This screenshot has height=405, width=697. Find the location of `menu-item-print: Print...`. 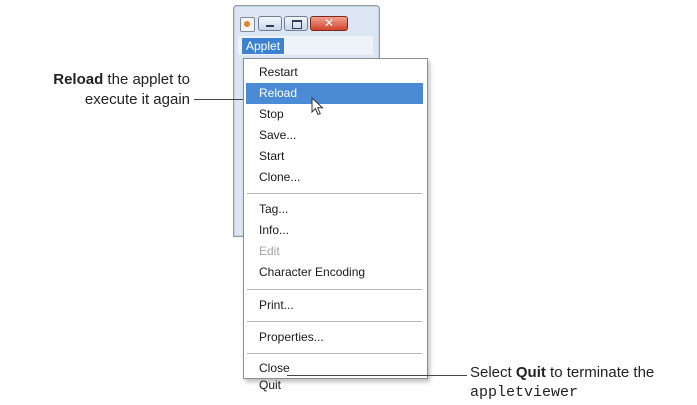

menu-item-print: Print... is located at coordinates (334, 305).